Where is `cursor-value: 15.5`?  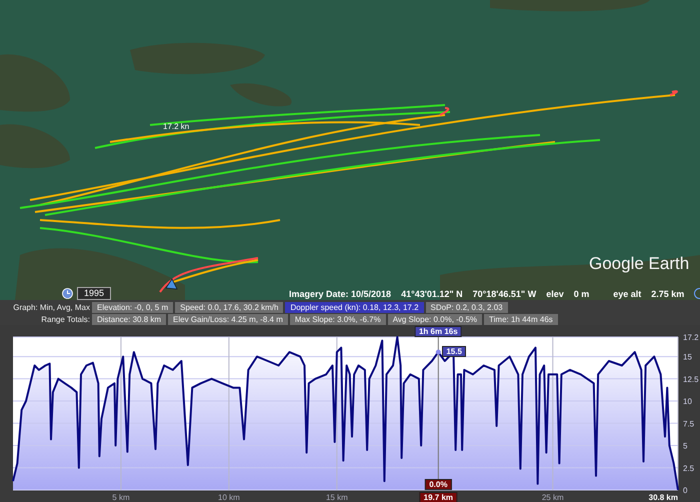 cursor-value: 15.5 is located at coordinates (454, 352).